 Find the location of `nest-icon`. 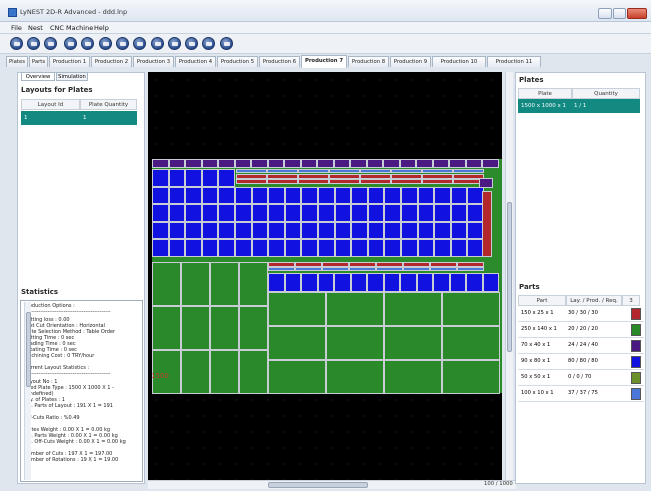

nest-icon is located at coordinates (70, 43).